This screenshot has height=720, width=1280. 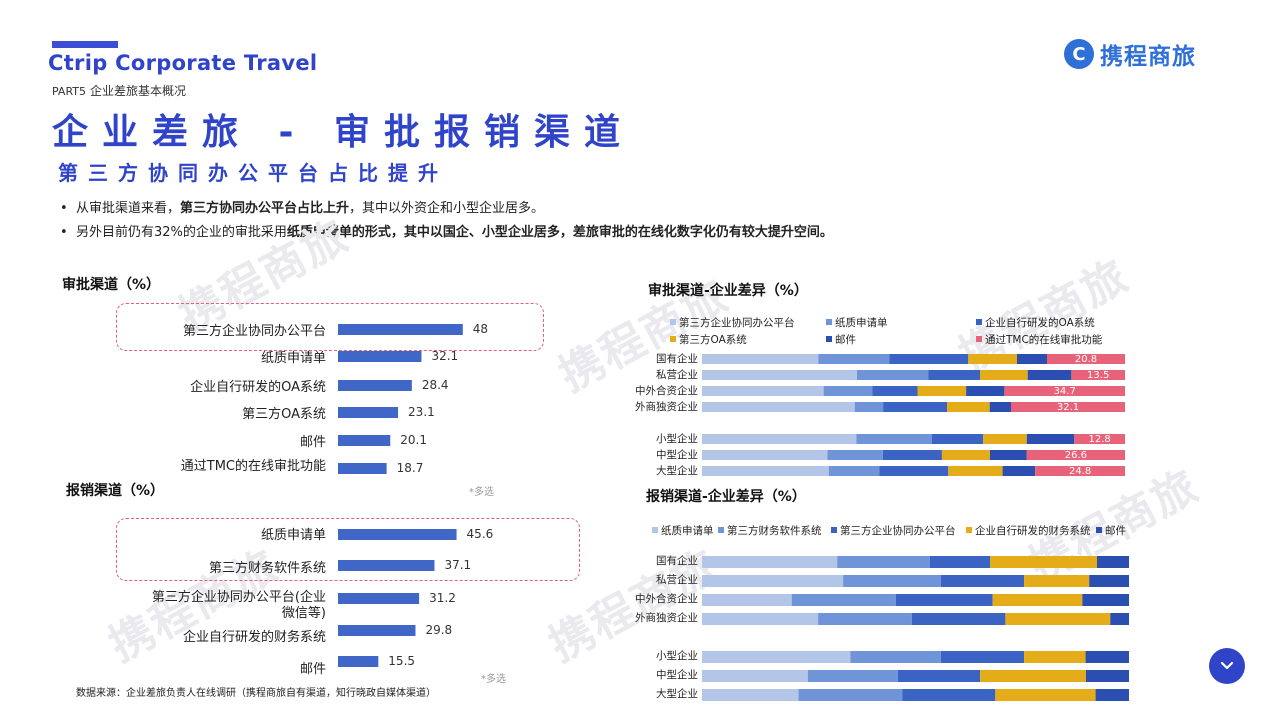 What do you see at coordinates (1086, 359) in the screenshot?
I see `segment-value-label: 20.8` at bounding box center [1086, 359].